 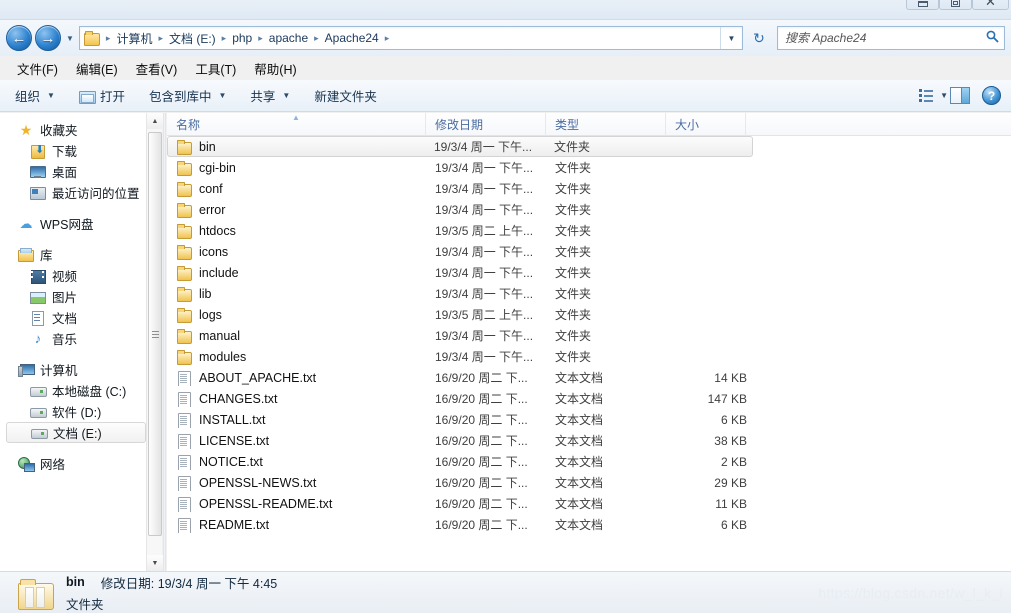 What do you see at coordinates (73, 296) in the screenshot?
I see `sidebar-item-pictures: 图片` at bounding box center [73, 296].